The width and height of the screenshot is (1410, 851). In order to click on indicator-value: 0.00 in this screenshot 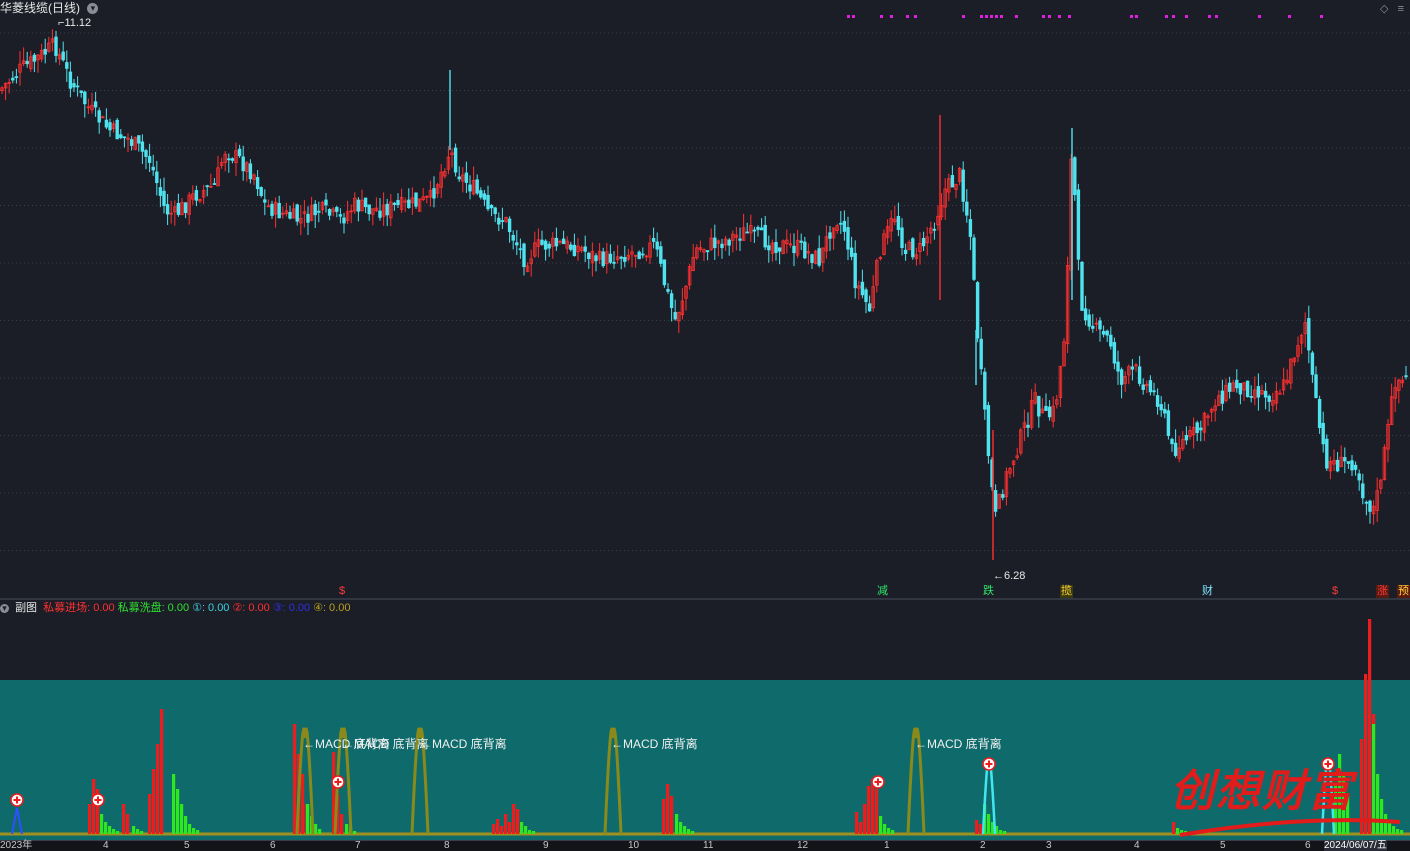, I will do `click(259, 608)`.